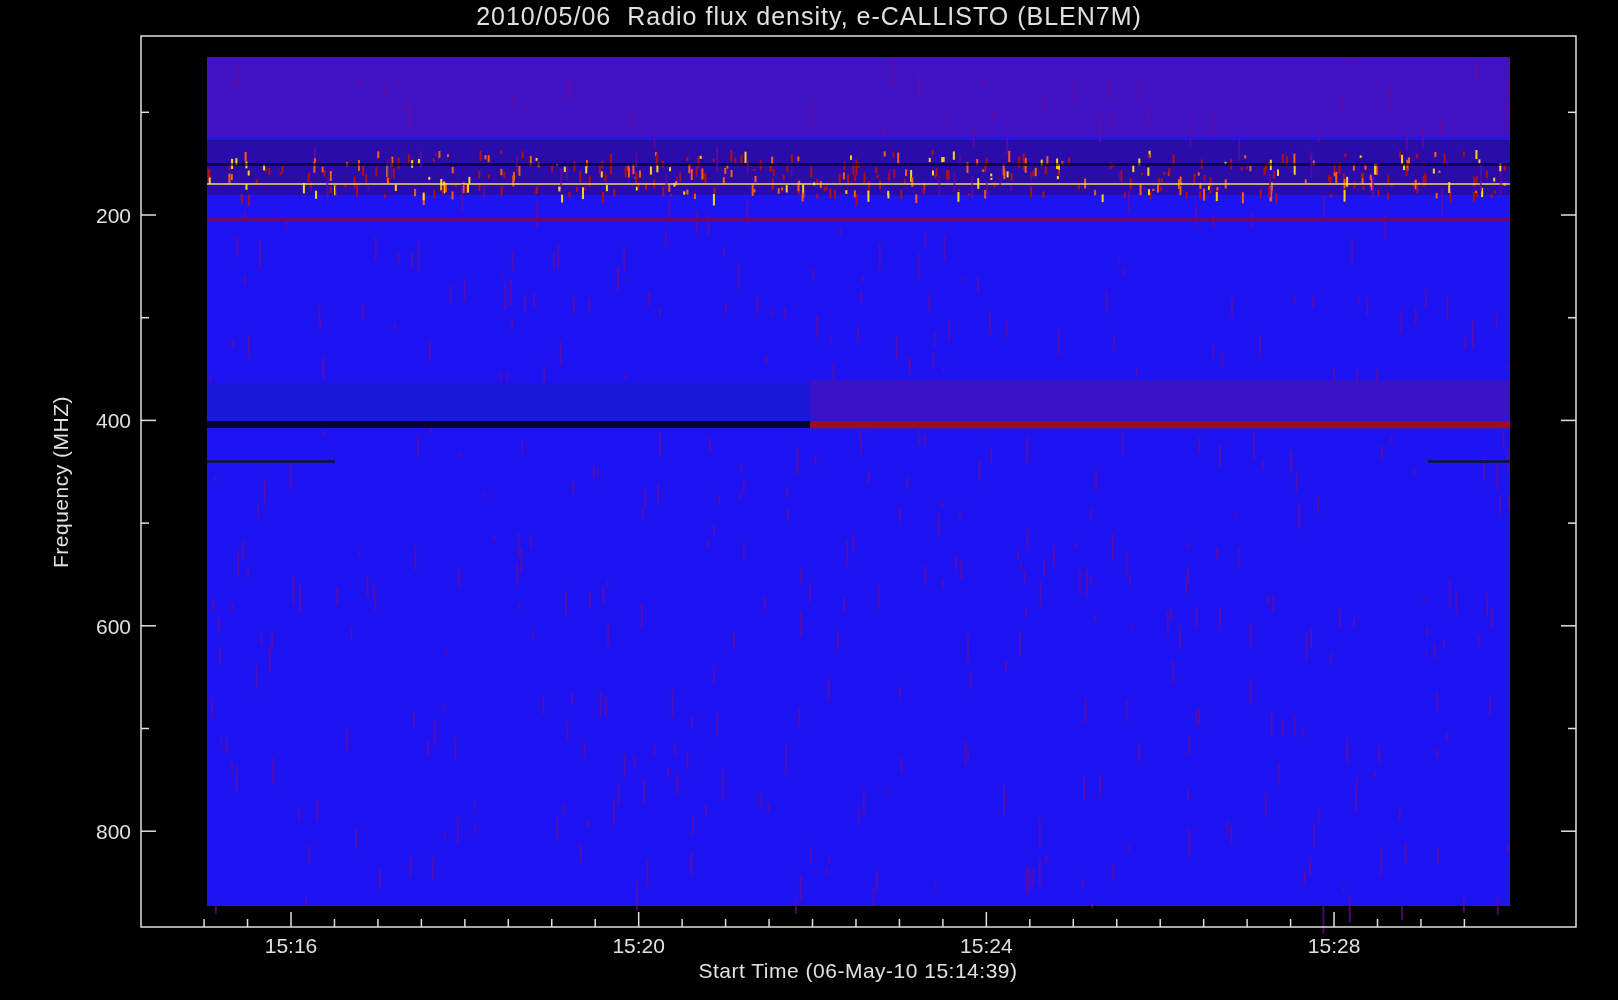  What do you see at coordinates (986, 945) in the screenshot?
I see `x-tick-label: 15:24` at bounding box center [986, 945].